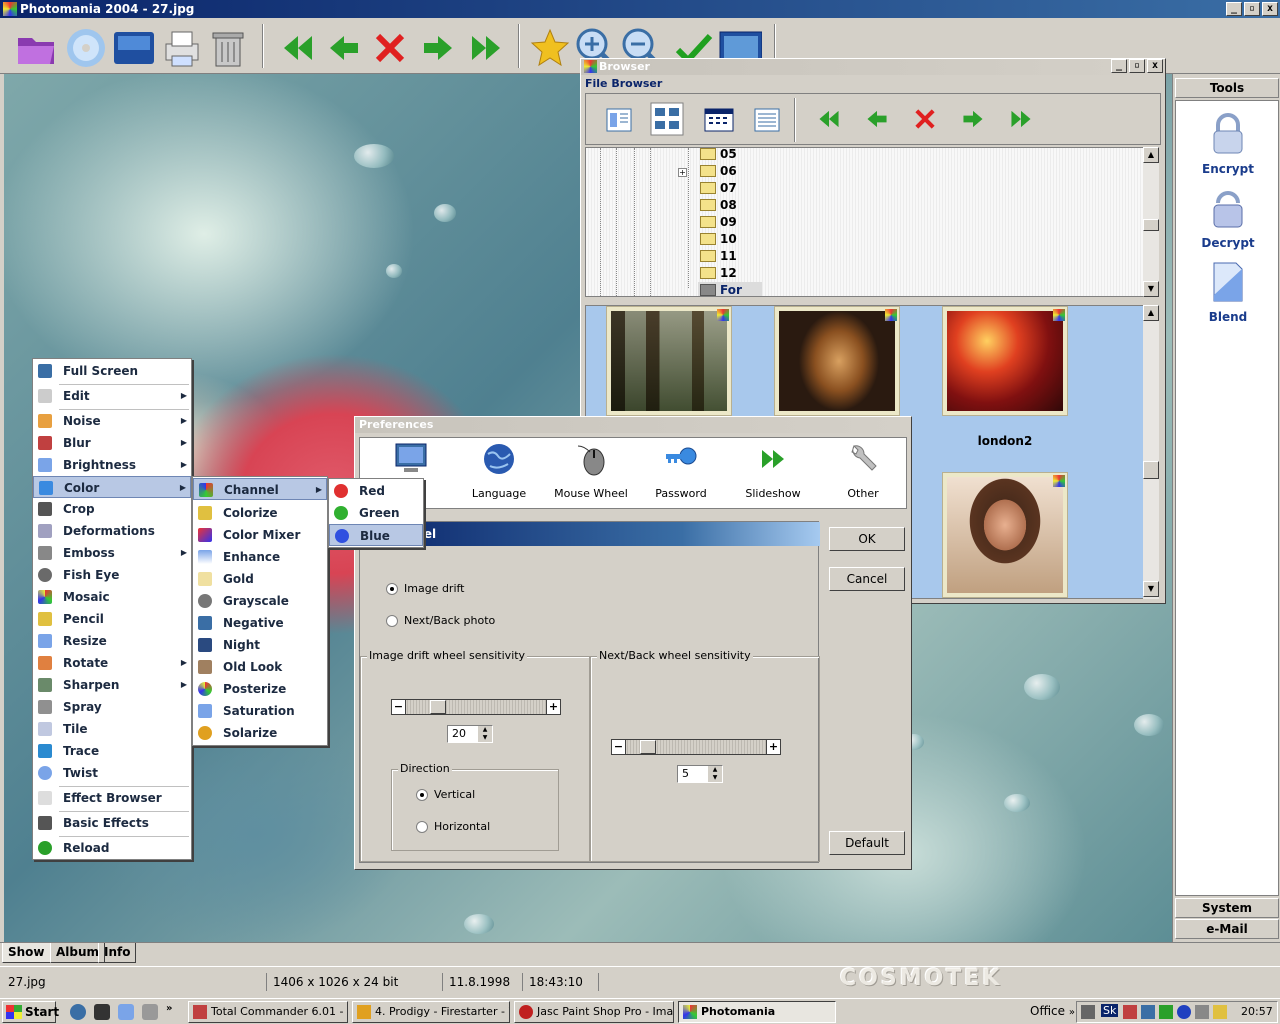 The image size is (1280, 1024). Describe the element at coordinates (260, 579) in the screenshot. I see `submenu-item-gold: Gold` at that location.